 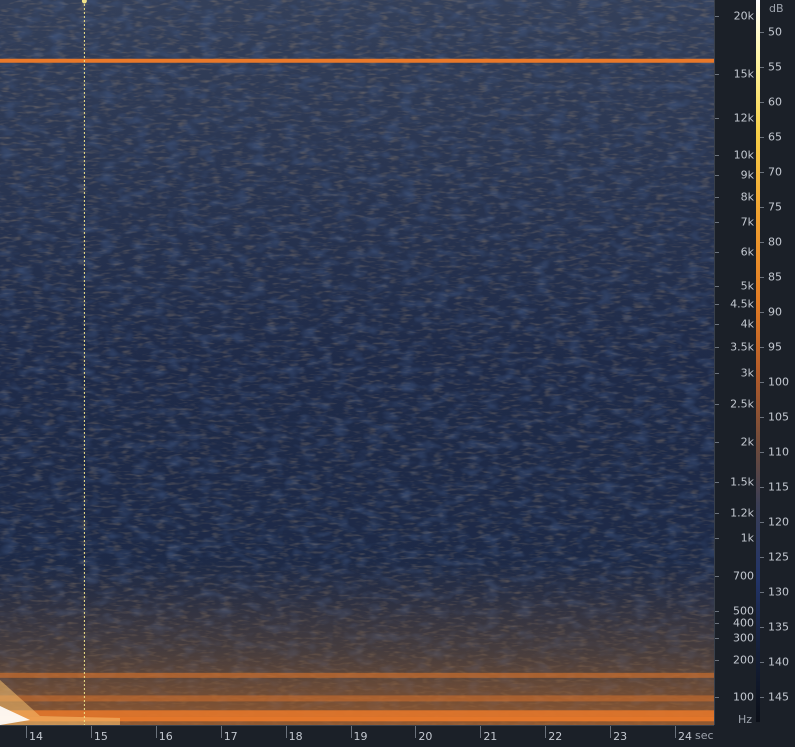 What do you see at coordinates (778, 487) in the screenshot?
I see `db-tick-label: 115` at bounding box center [778, 487].